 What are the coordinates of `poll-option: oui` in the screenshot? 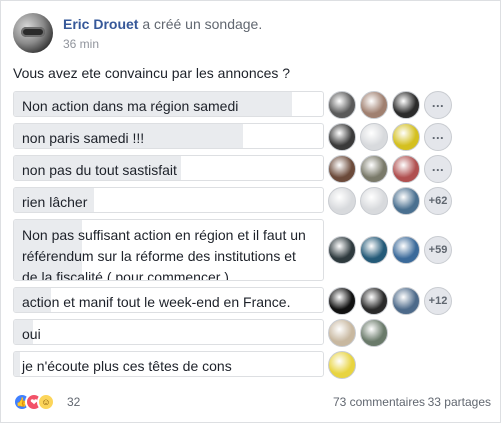 It's located at (168, 332).